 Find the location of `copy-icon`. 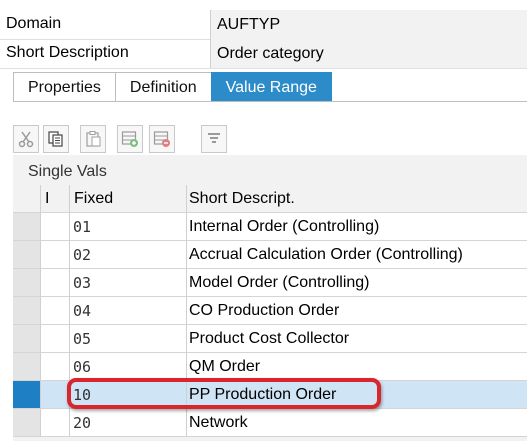

copy-icon is located at coordinates (55, 139).